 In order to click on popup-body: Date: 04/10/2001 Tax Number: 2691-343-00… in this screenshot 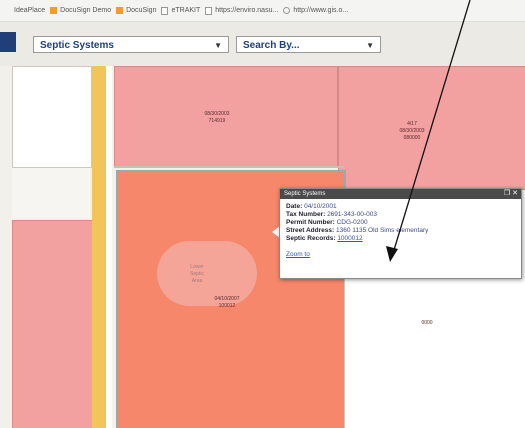, I will do `click(400, 231)`.